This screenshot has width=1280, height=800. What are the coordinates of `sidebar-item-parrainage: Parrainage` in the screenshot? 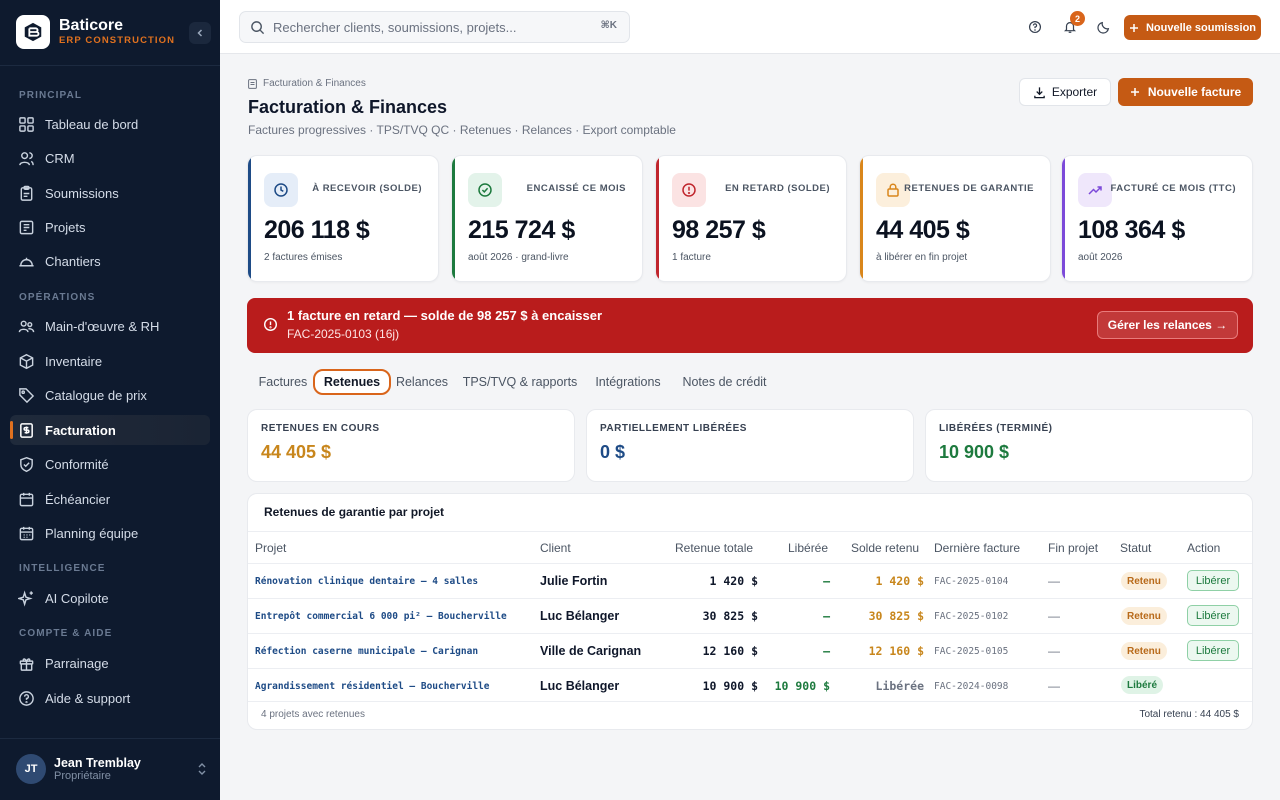 It's located at (110, 663).